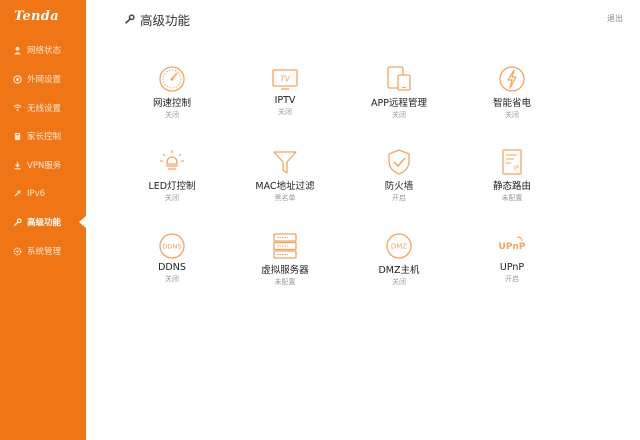 The height and width of the screenshot is (440, 640). I want to click on sidebar-item-label: 无线设置, so click(44, 108).